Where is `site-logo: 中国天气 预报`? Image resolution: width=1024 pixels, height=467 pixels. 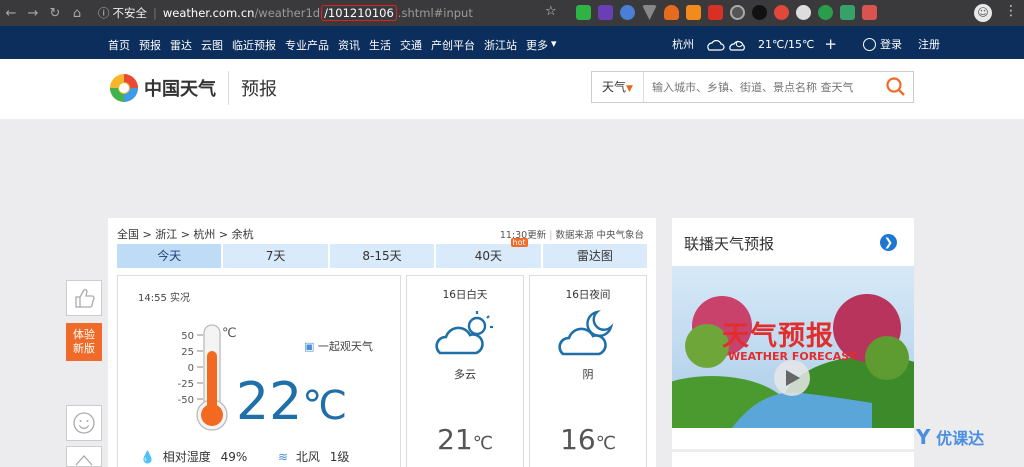 site-logo: 中国天气 预报 is located at coordinates (192, 88).